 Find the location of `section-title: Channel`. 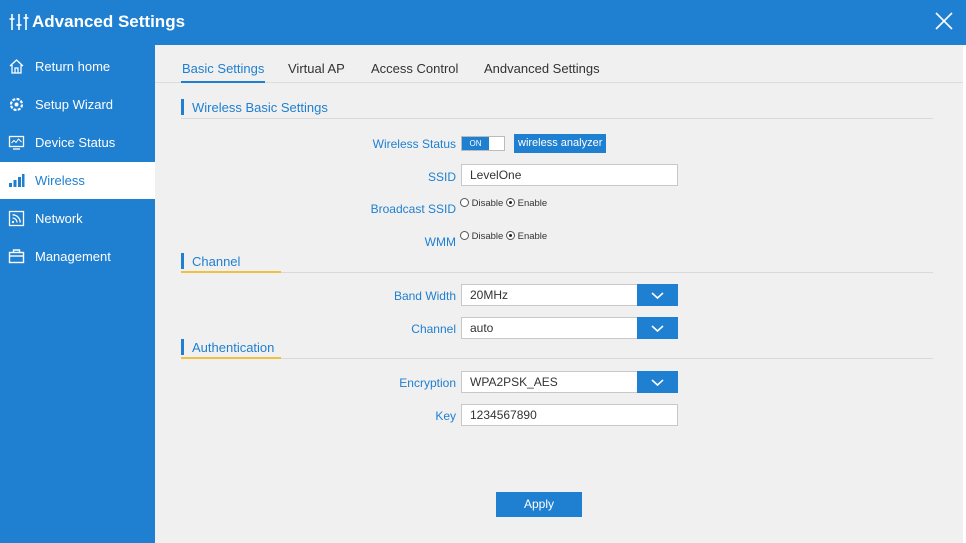

section-title: Channel is located at coordinates (216, 261).